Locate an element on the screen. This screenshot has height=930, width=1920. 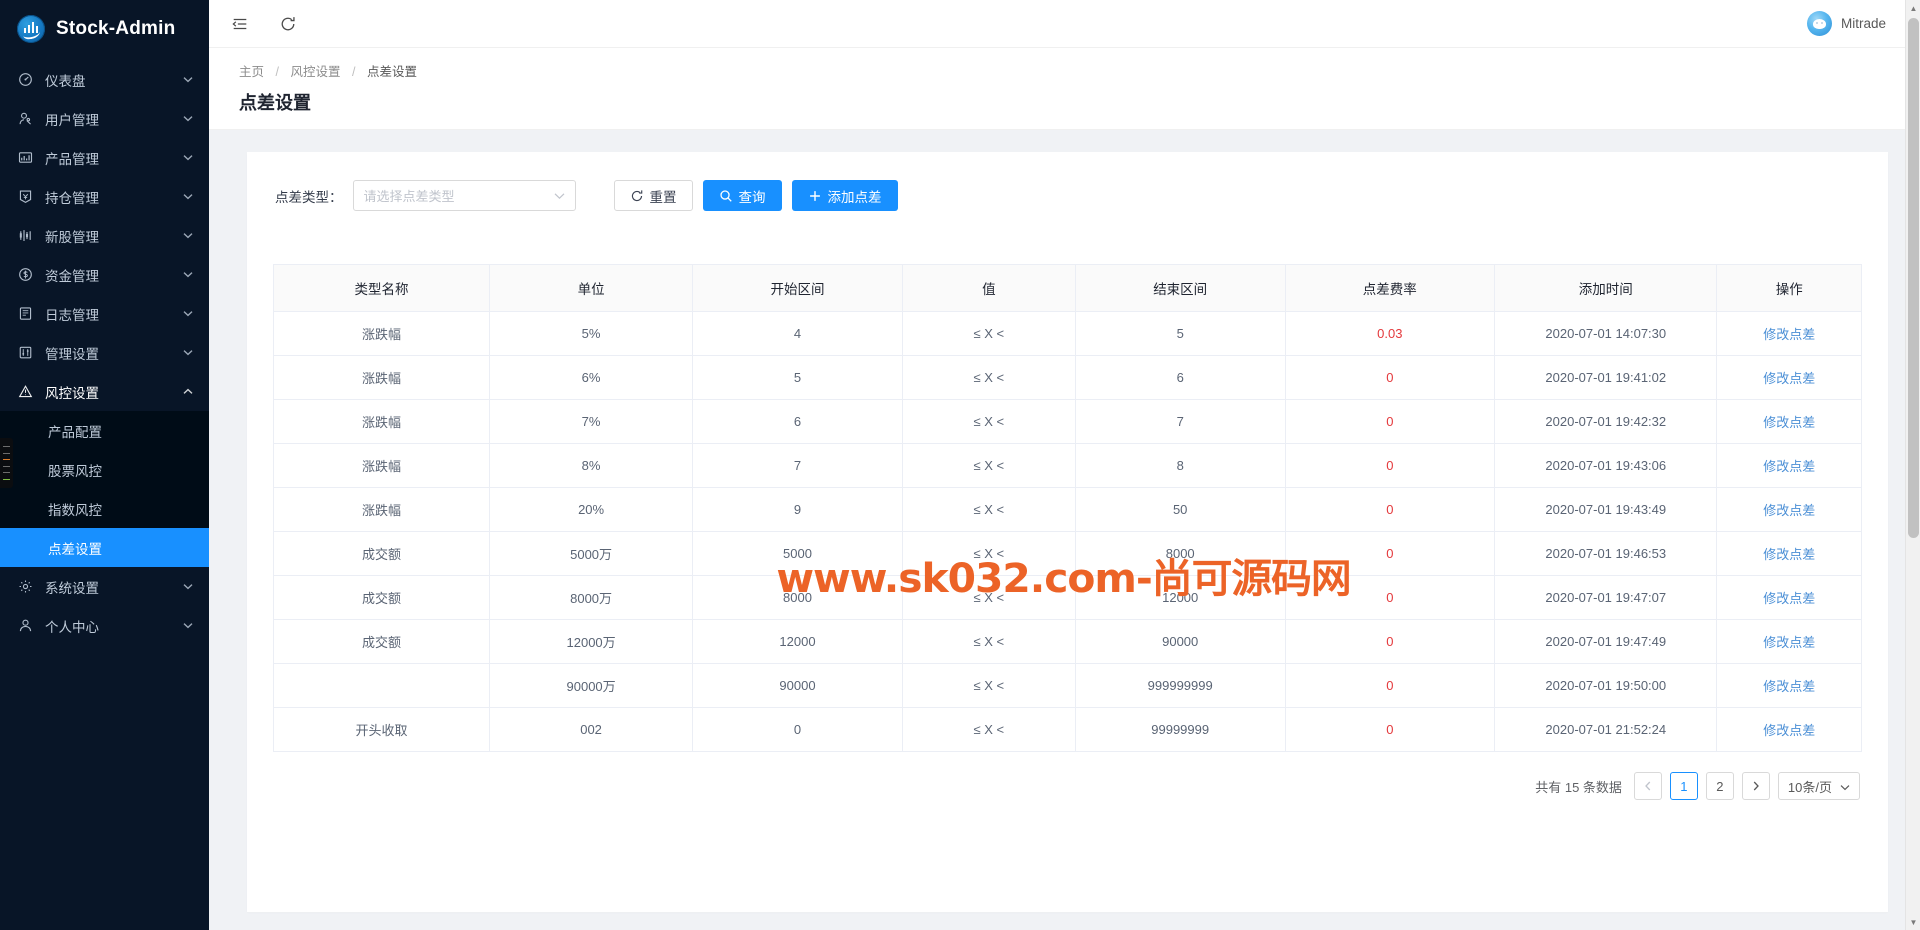
page-header: 主页 / 风控设置 / 点差设置 点差设置 is located at coordinates (1064, 89).